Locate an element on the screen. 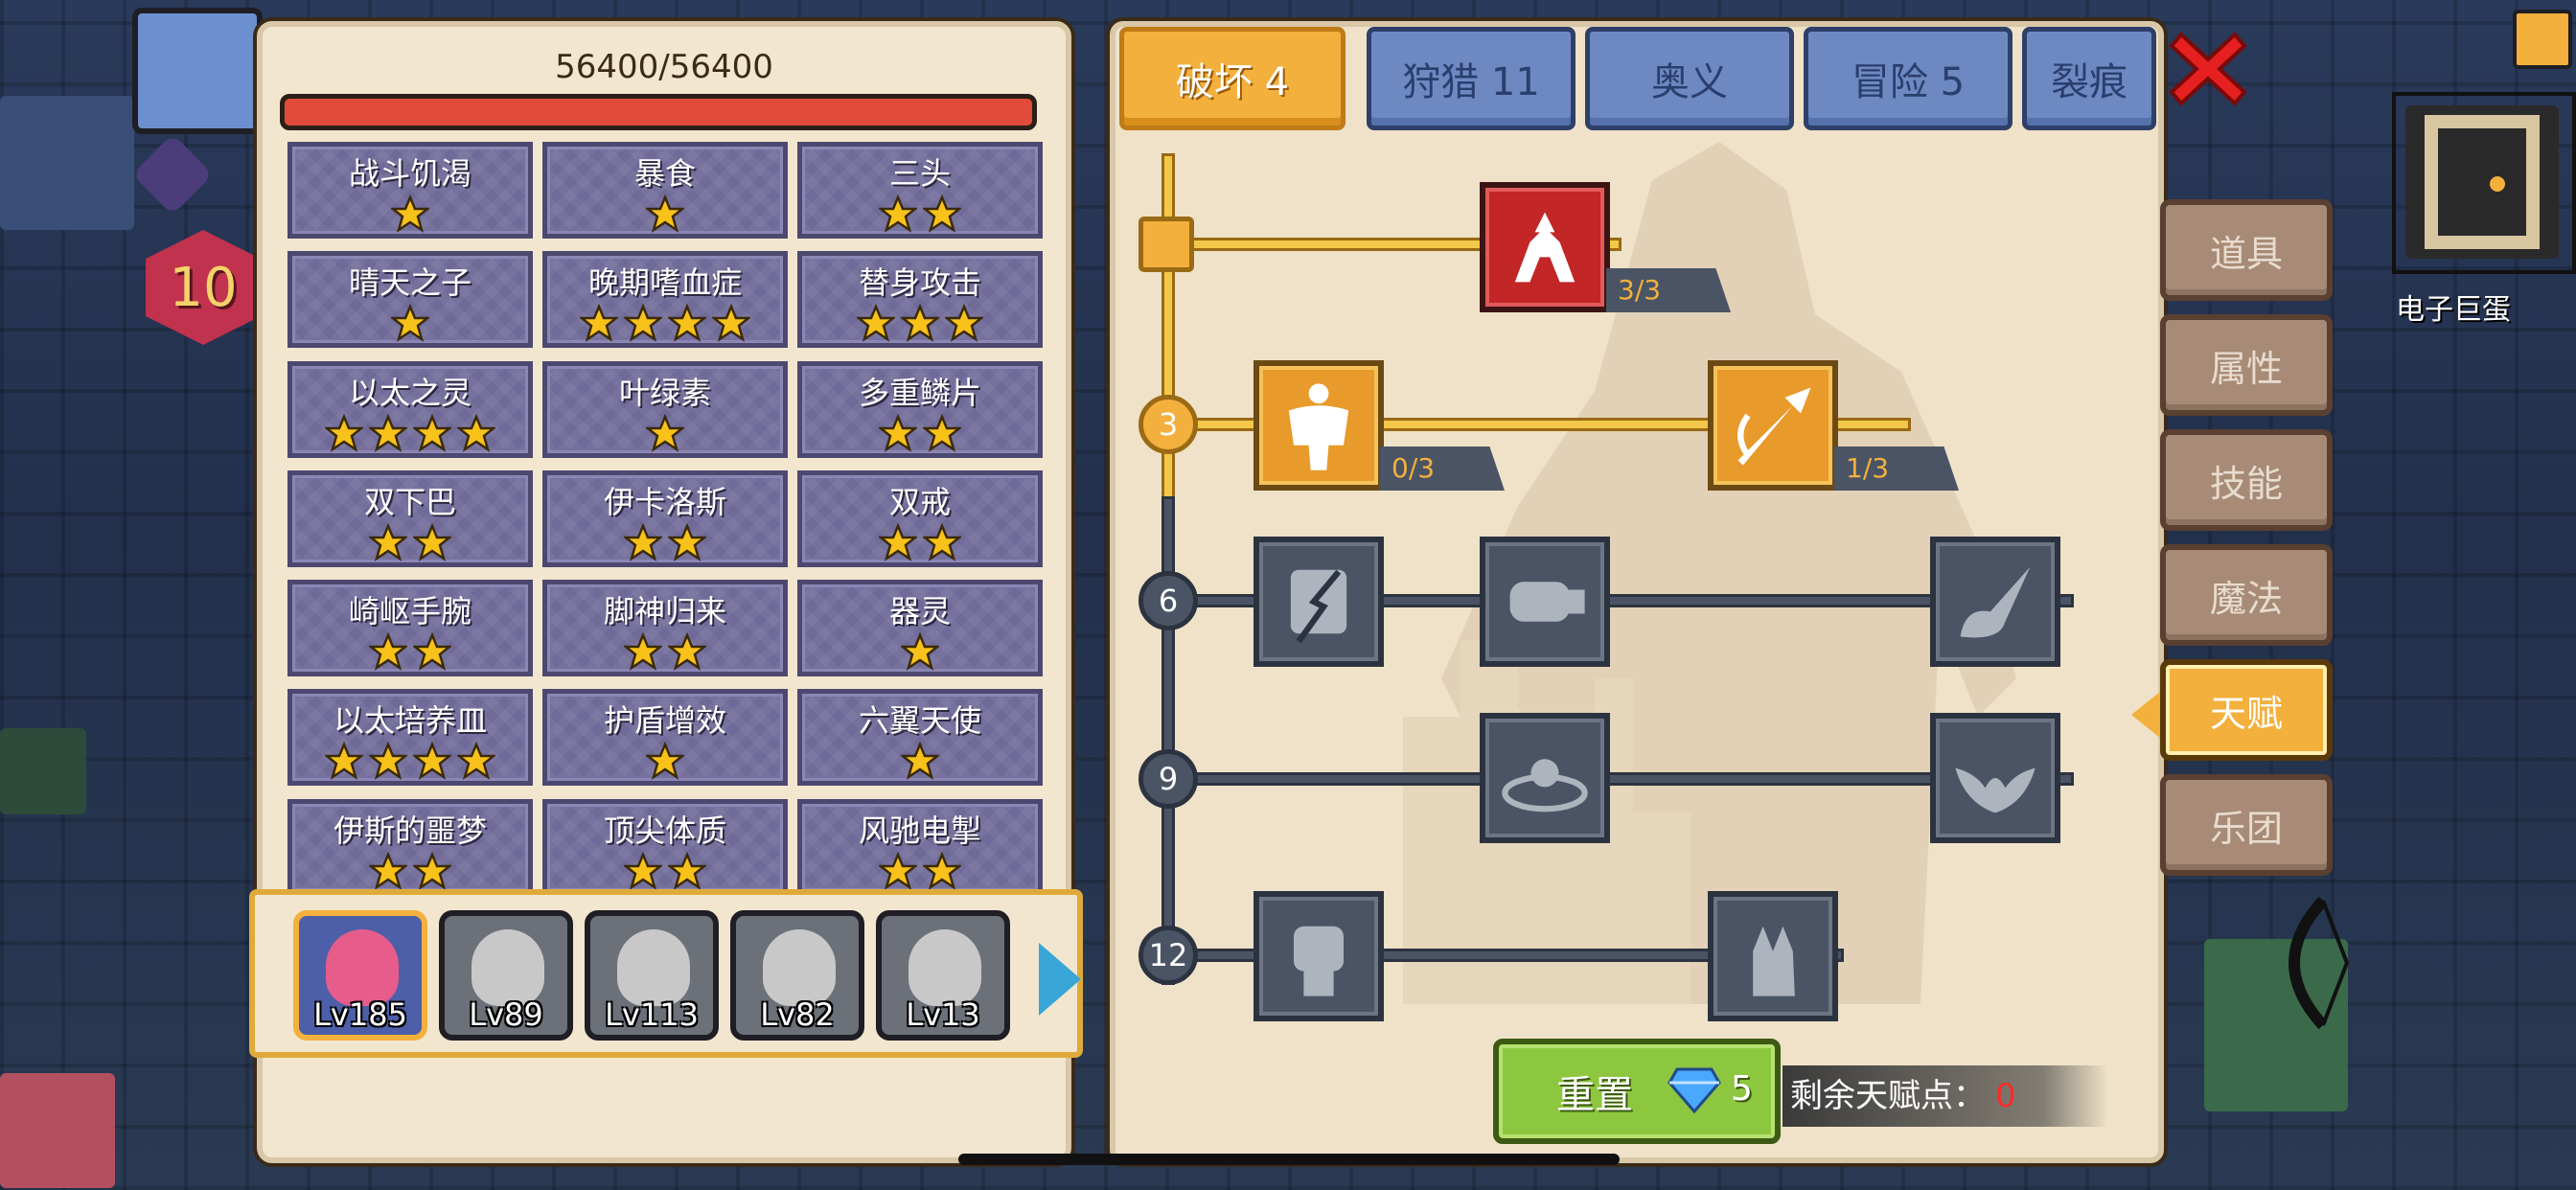  buff-name: 六翼天使 is located at coordinates (920, 721).